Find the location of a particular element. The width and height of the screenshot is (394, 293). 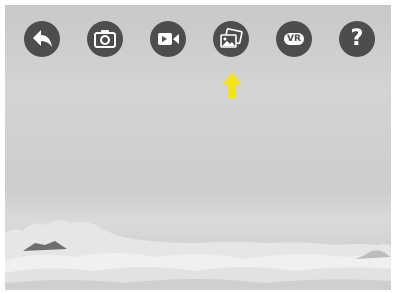

back-button is located at coordinates (42, 39).